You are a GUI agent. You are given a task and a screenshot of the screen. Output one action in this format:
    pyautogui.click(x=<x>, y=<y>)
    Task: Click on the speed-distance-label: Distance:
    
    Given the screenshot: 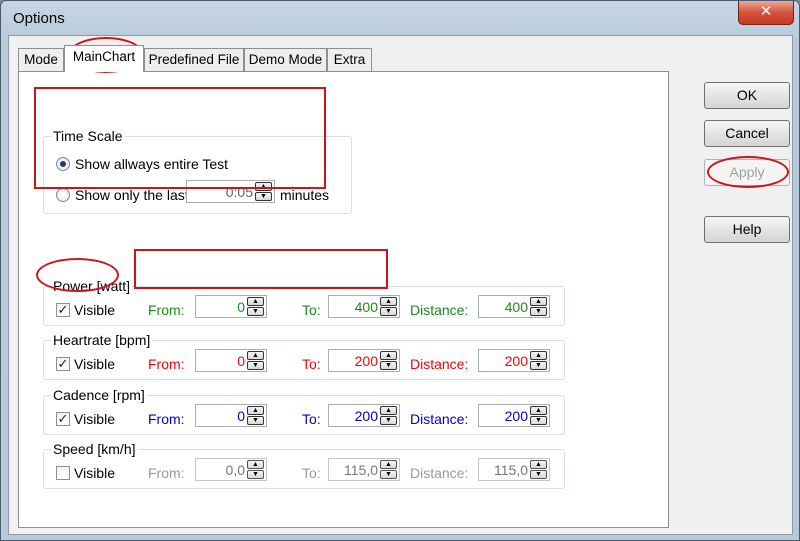 What is the action you would take?
    pyautogui.click(x=439, y=473)
    